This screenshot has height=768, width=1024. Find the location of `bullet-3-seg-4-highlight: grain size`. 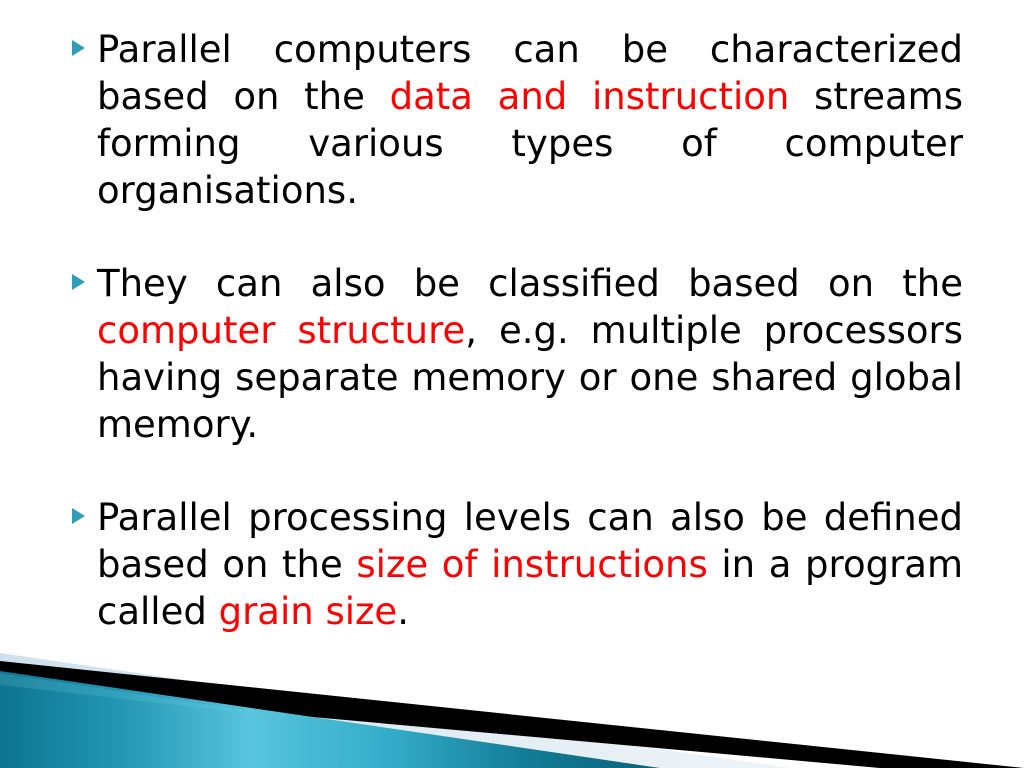

bullet-3-seg-4-highlight: grain size is located at coordinates (308, 611).